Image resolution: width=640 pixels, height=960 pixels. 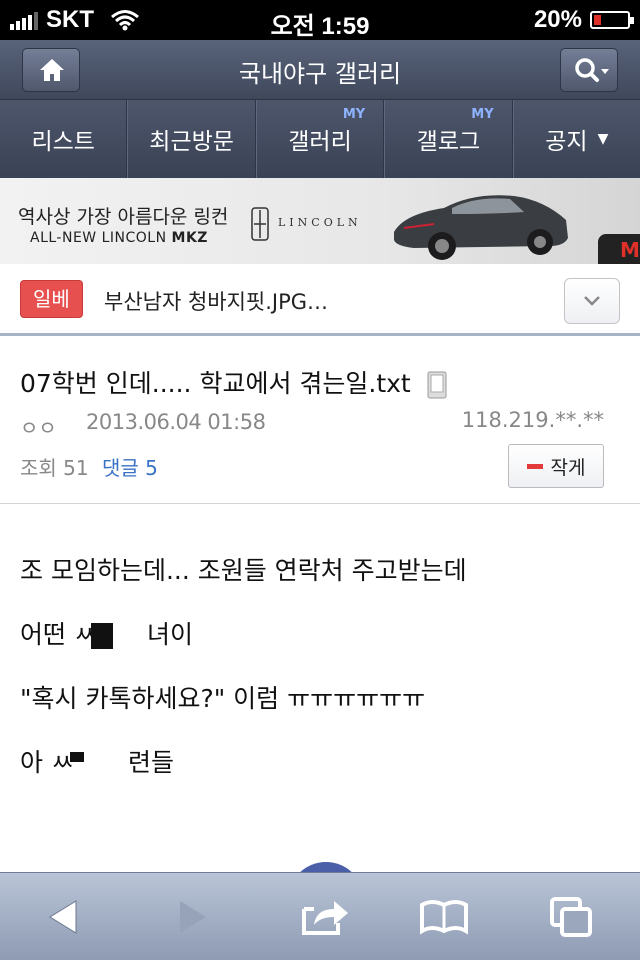 I want to click on text-size-label: 작게, so click(x=568, y=467).